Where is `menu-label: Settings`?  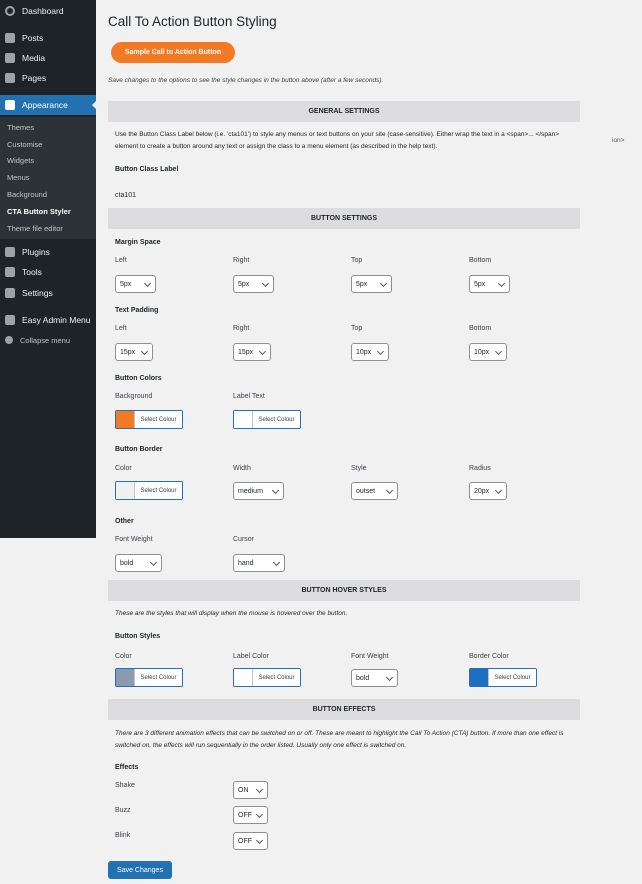 menu-label: Settings is located at coordinates (37, 293).